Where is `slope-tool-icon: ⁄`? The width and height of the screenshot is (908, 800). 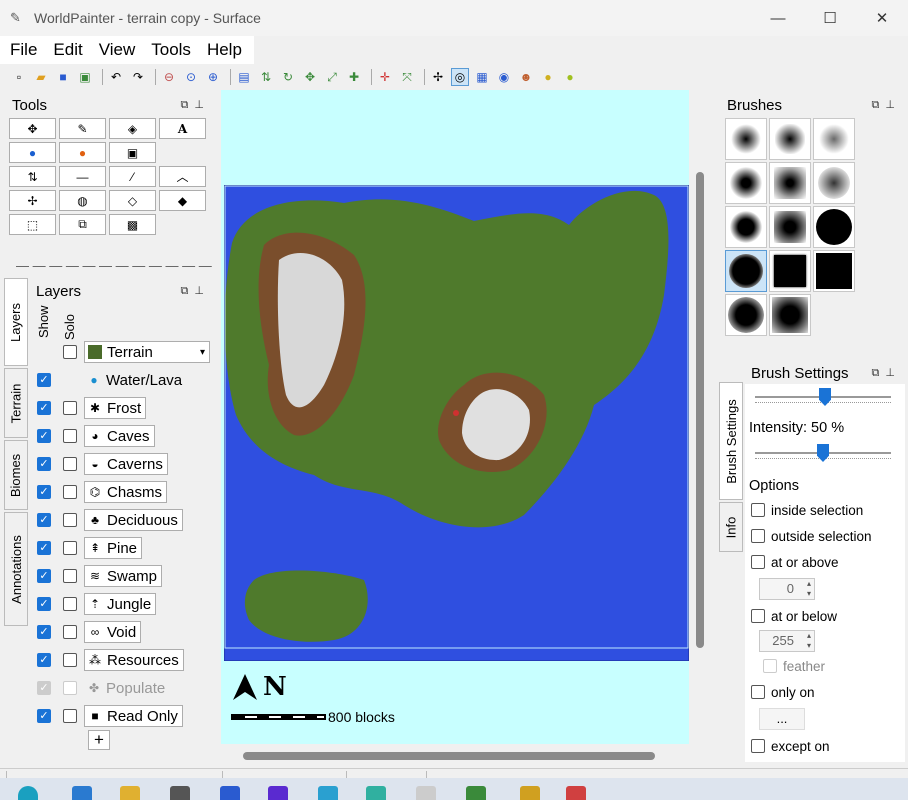
slope-tool-icon: ⁄ is located at coordinates (132, 176).